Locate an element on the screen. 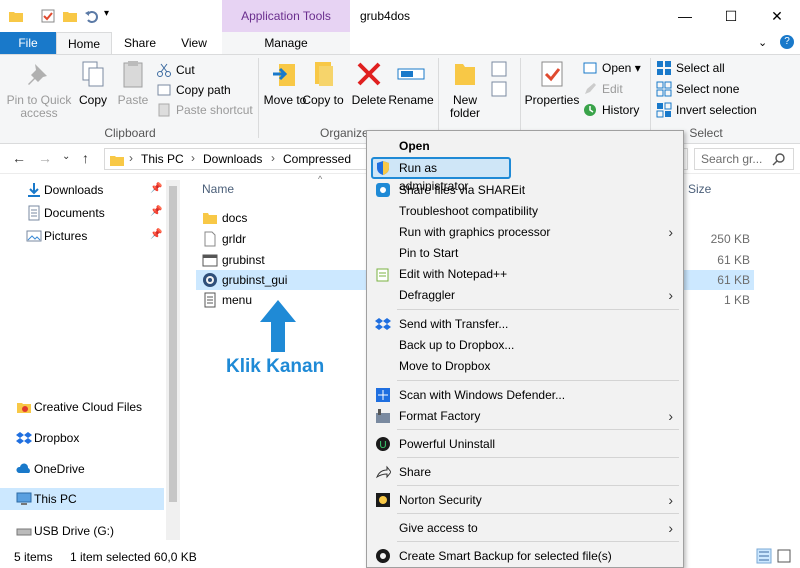  column-header-size: Size is located at coordinates (699, 189).